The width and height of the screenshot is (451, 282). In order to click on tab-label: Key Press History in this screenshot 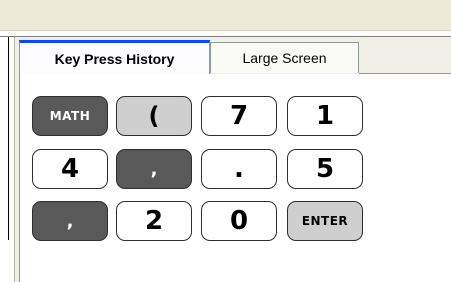, I will do `click(114, 59)`.